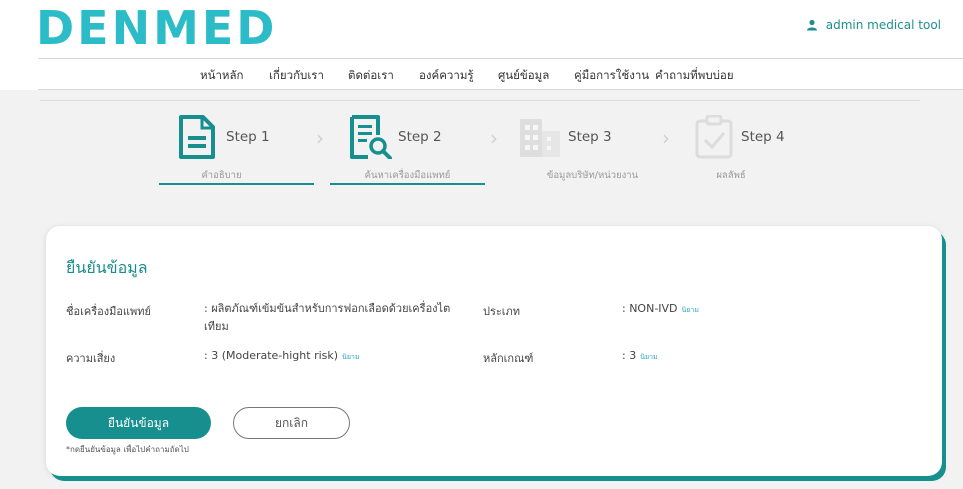 The width and height of the screenshot is (963, 489). I want to click on risk-label: ความเสี่ยง, so click(91, 358).